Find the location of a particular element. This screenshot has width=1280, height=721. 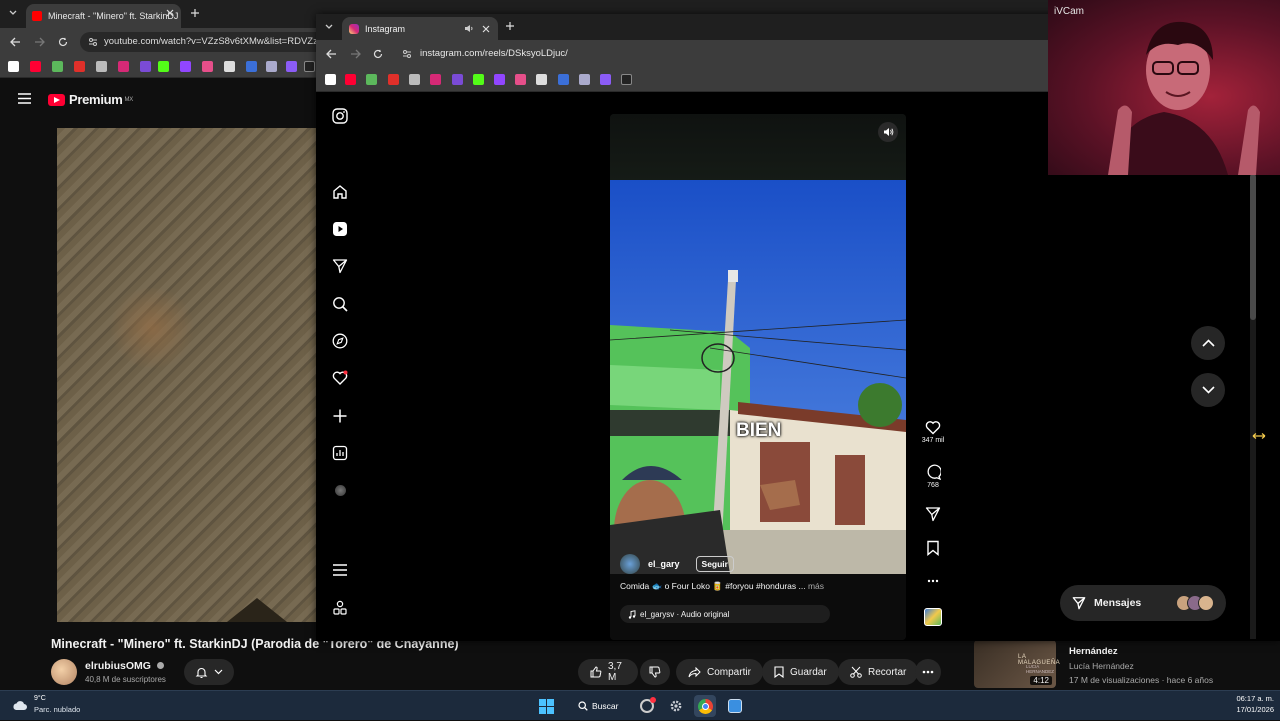

search-icon is located at coordinates (340, 304).